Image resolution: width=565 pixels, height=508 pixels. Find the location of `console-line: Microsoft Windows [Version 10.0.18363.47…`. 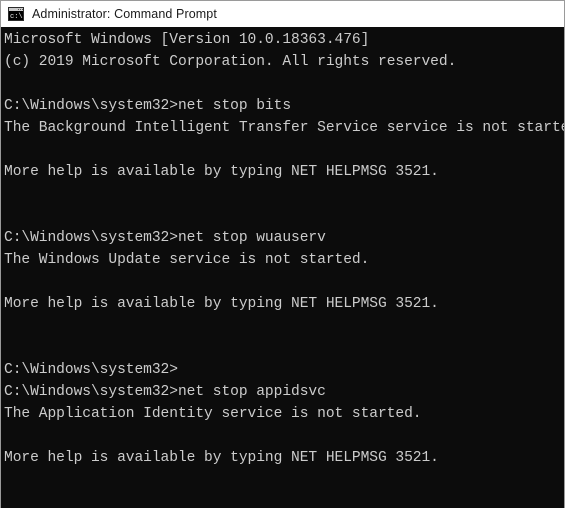

console-line: Microsoft Windows [Version 10.0.18363.47… is located at coordinates (187, 40).